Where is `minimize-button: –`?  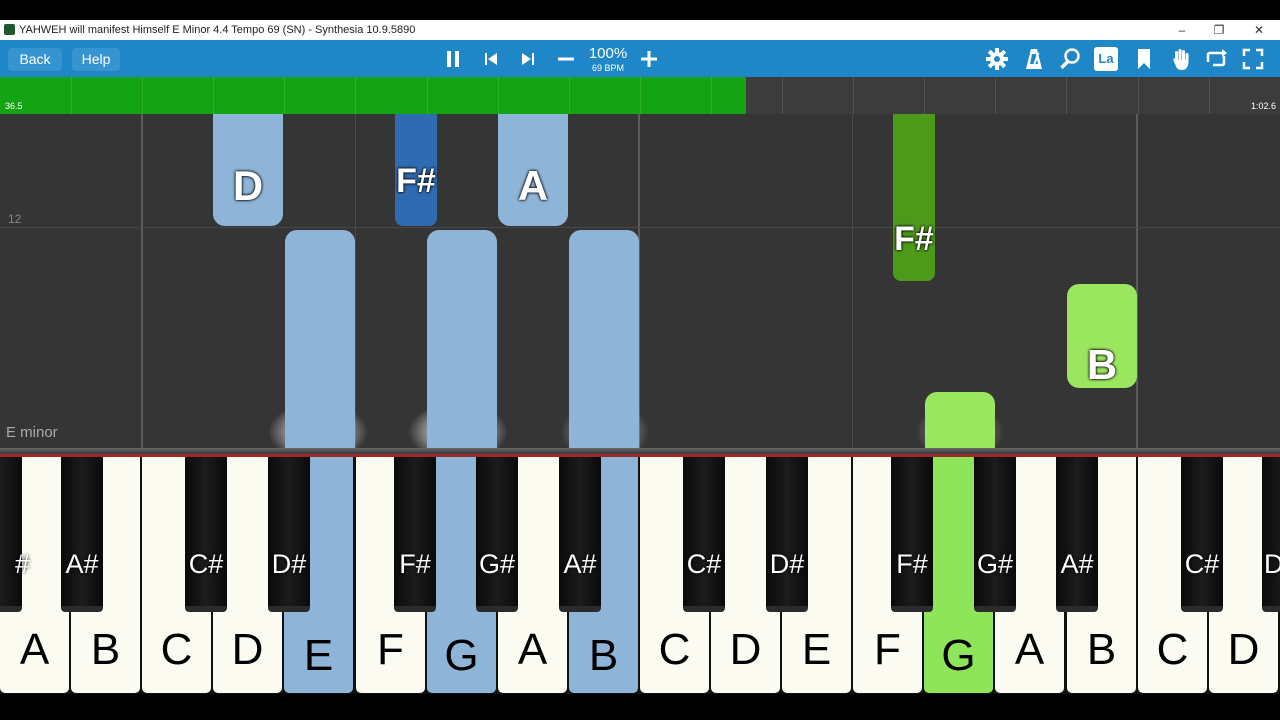
minimize-button: – is located at coordinates (1182, 30).